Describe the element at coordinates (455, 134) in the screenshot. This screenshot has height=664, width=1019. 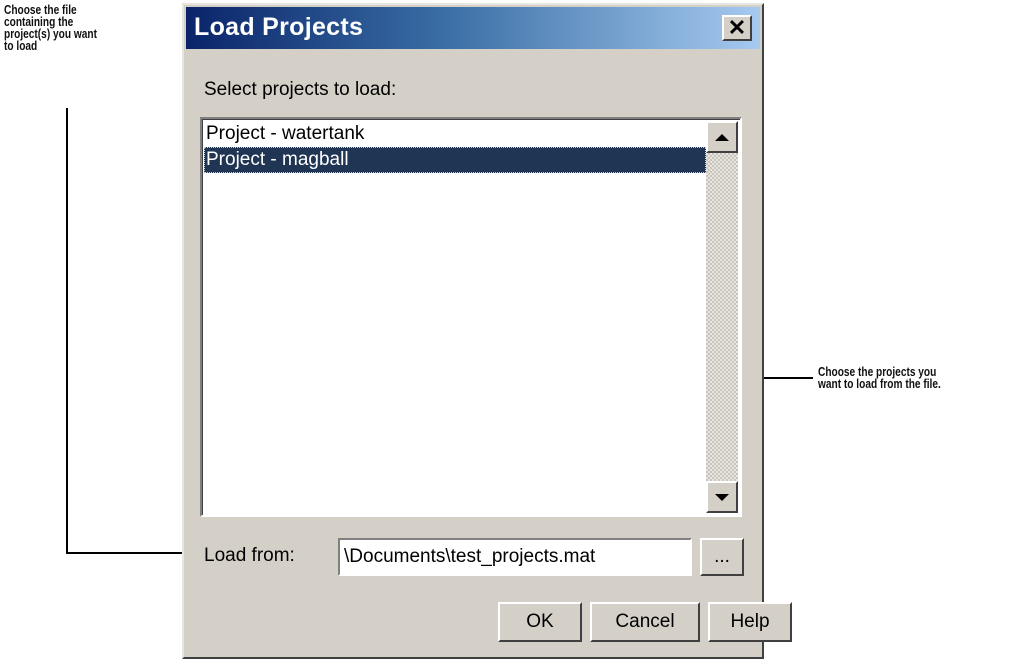
I see `list-item: Project - watertank` at that location.